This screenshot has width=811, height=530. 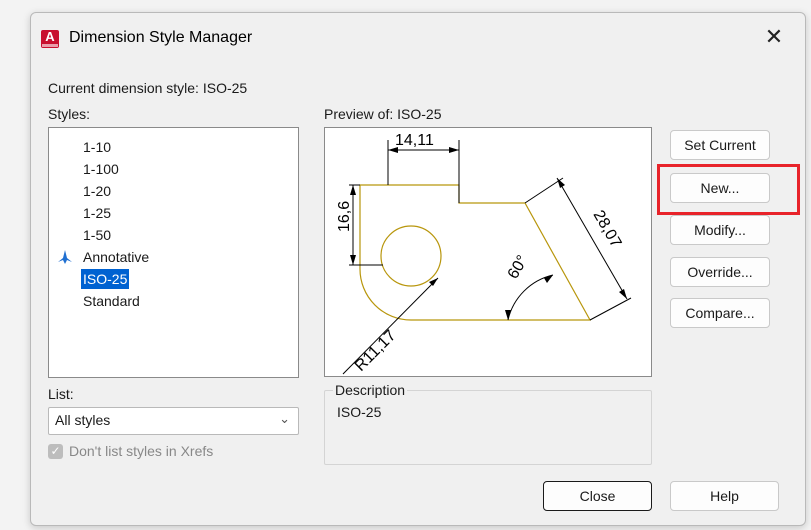 What do you see at coordinates (97, 235) in the screenshot?
I see `style-item-1-50: 1-50` at bounding box center [97, 235].